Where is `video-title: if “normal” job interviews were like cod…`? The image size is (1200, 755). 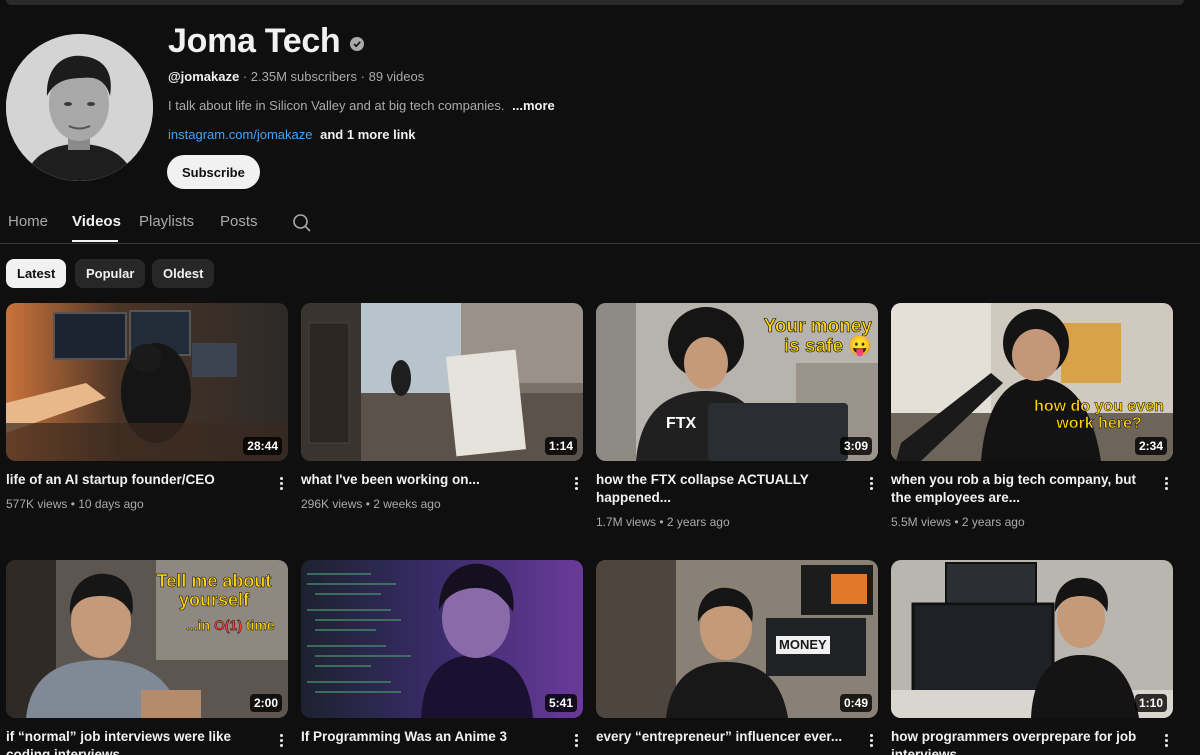
video-title: if “normal” job interviews were like cod… is located at coordinates (133, 741).